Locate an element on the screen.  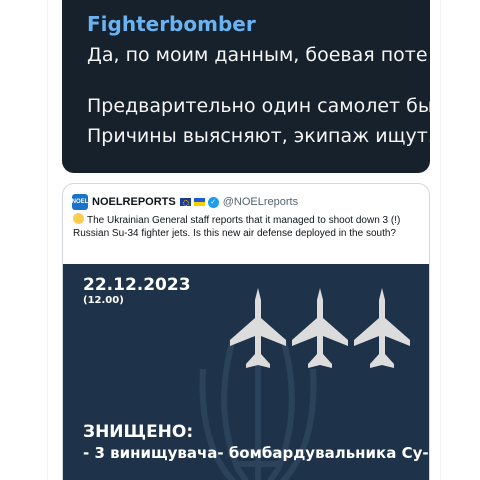
telegram-message-line: Причины выясняют, экипаж ищут. is located at coordinates (258, 136).